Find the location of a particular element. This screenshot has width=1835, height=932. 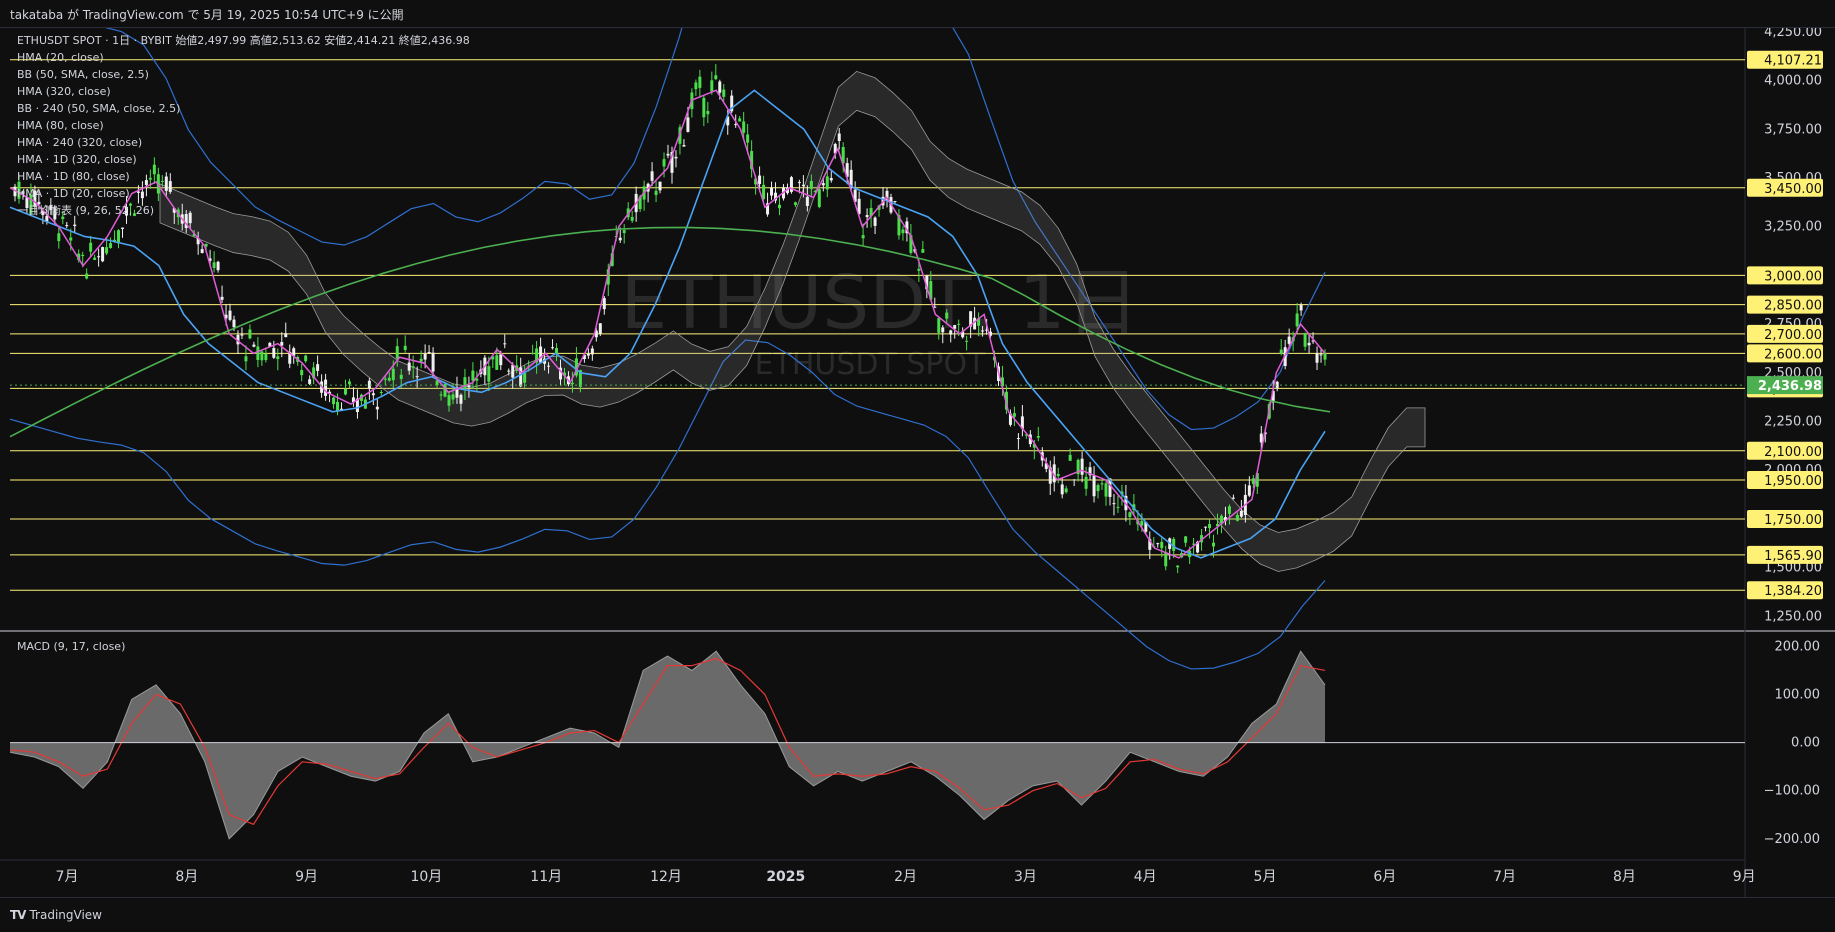

indicator-legend-item: HMA · 240 (320, close) is located at coordinates (243, 142).